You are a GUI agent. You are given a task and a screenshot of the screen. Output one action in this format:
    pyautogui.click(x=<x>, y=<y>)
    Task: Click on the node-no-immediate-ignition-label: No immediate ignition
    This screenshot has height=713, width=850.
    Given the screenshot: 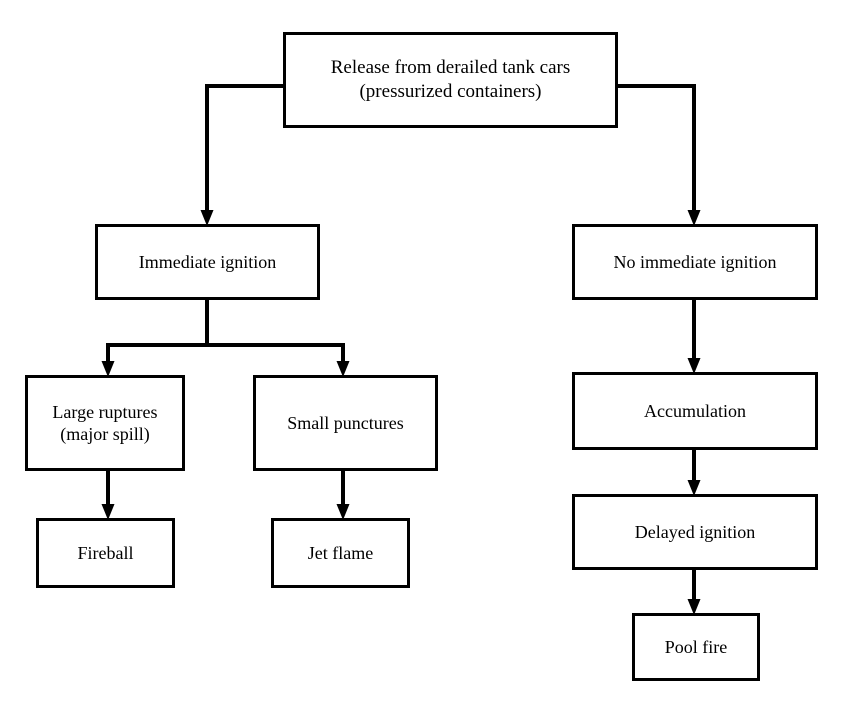 What is the action you would take?
    pyautogui.click(x=695, y=261)
    